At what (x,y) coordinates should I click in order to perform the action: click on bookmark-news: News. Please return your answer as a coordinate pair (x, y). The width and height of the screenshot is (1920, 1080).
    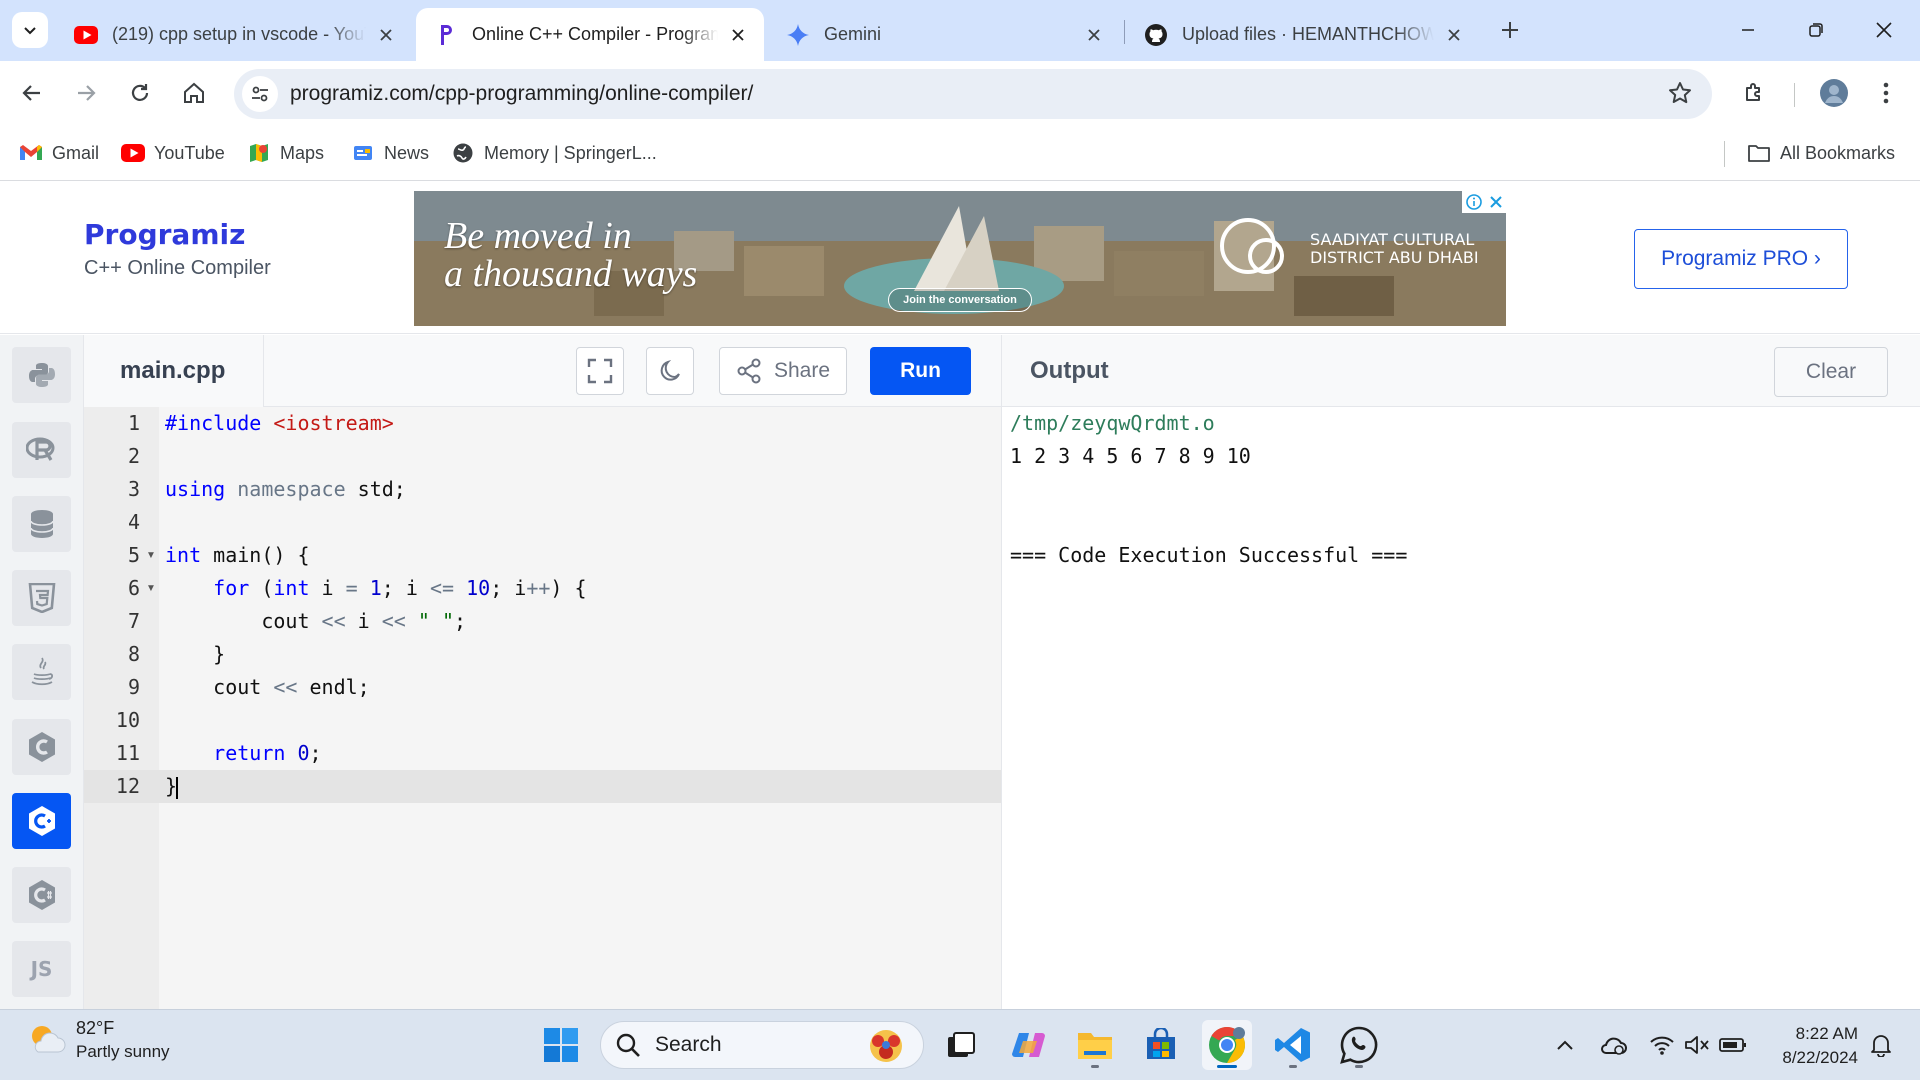
    Looking at the image, I should click on (389, 153).